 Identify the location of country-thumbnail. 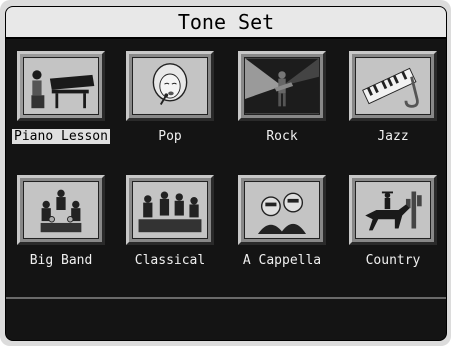
(393, 210).